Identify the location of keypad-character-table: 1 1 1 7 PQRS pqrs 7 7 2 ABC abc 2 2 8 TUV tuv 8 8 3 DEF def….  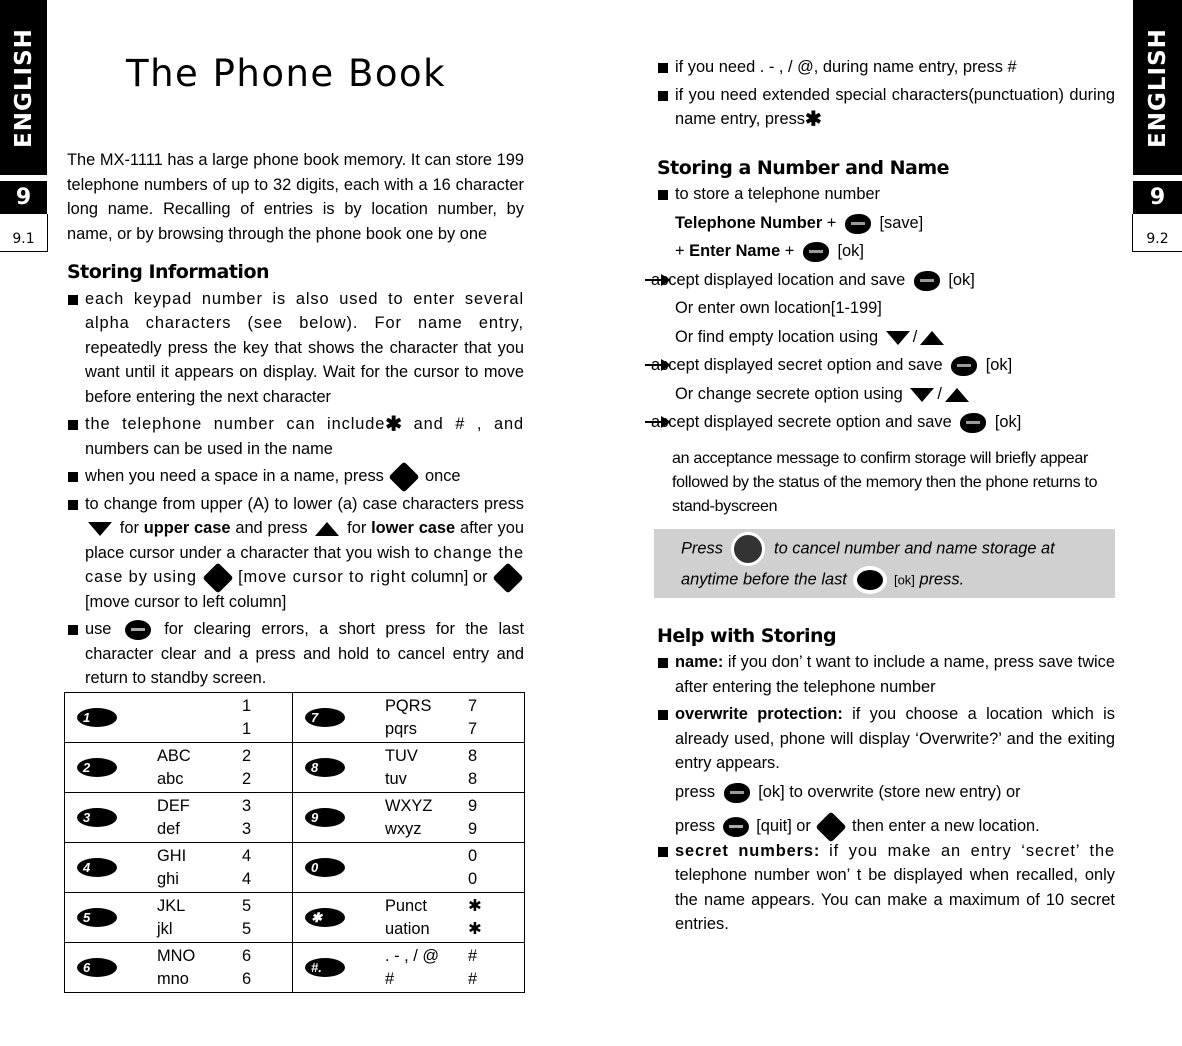
(294, 842).